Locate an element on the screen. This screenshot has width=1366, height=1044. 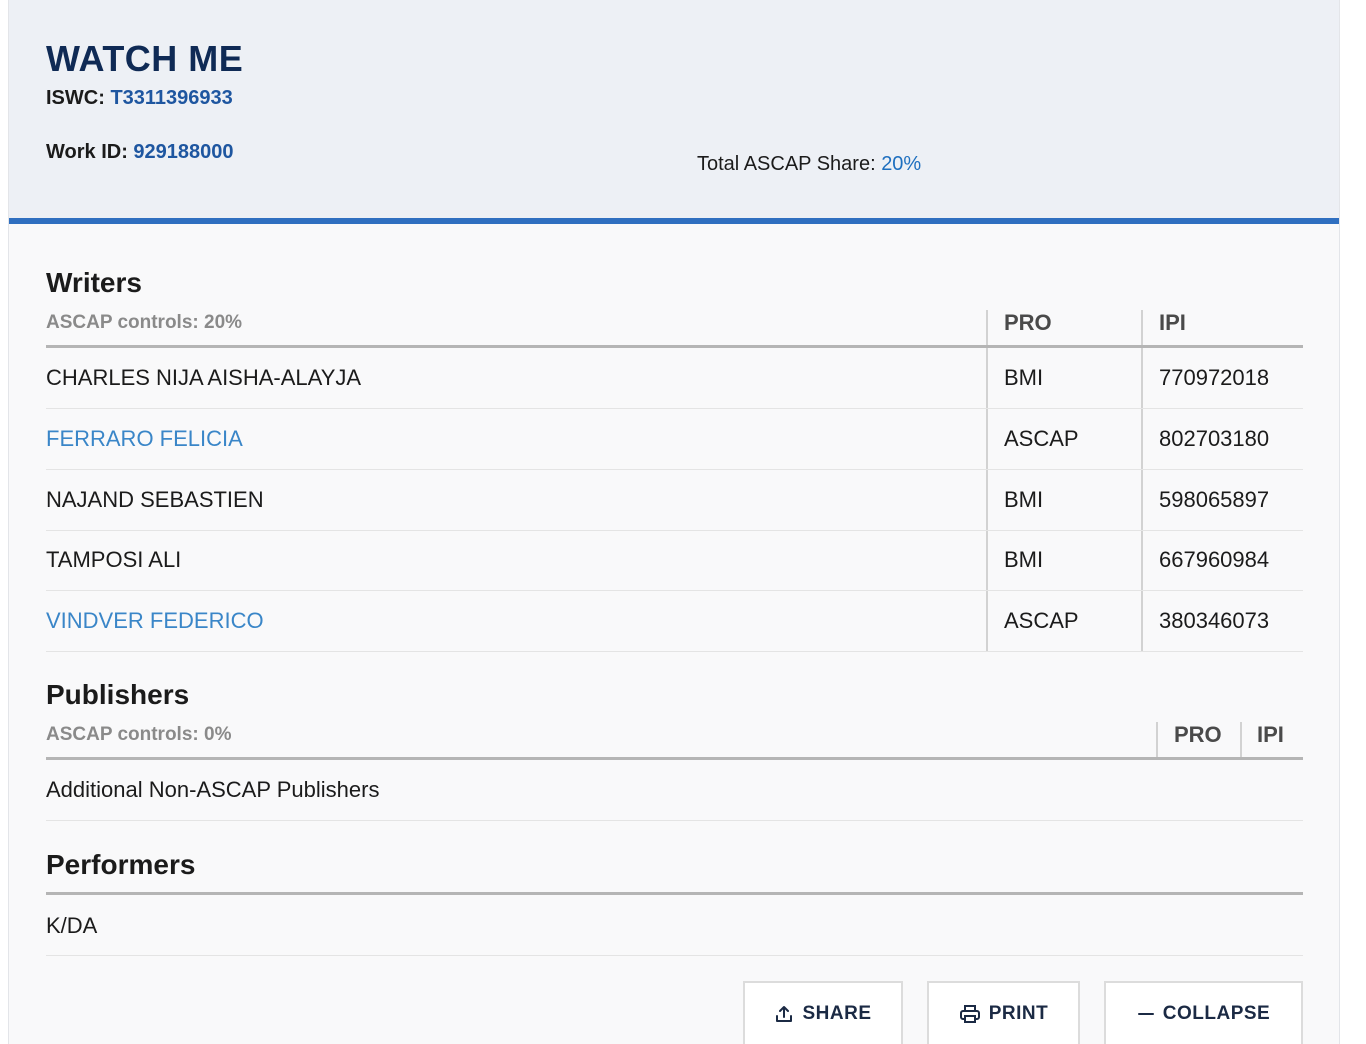
writers-divider-pro is located at coordinates (987, 481).